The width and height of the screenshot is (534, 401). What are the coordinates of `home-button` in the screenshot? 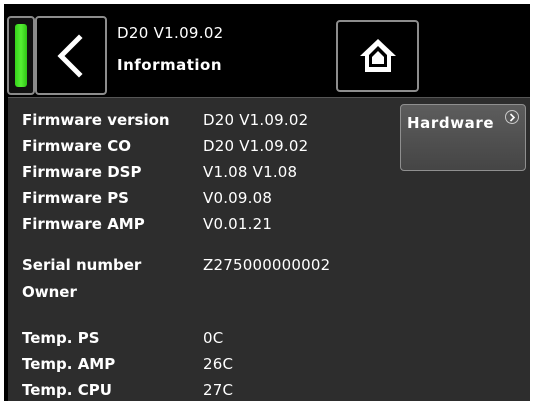 It's located at (377, 56).